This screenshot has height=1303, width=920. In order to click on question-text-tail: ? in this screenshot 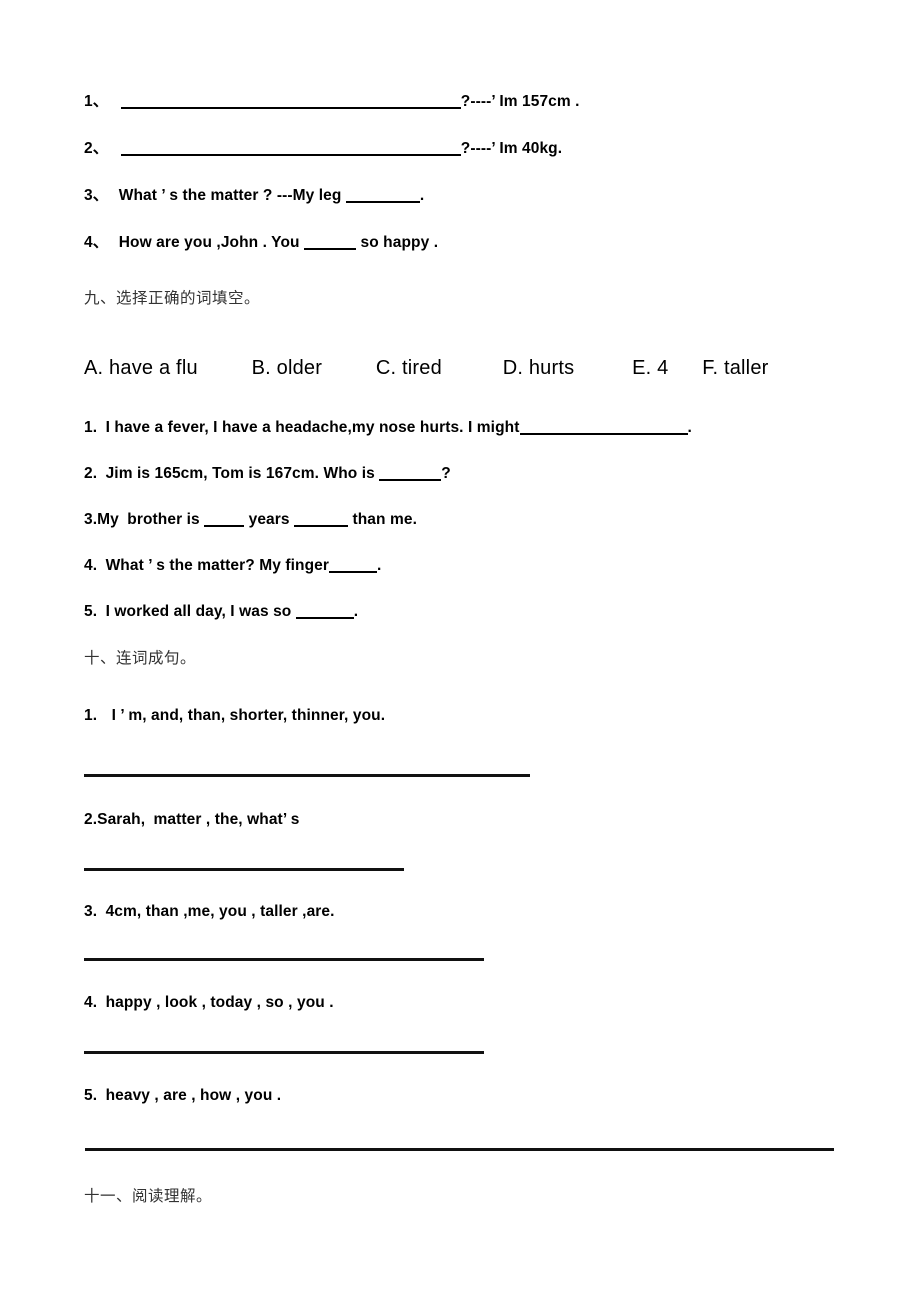, I will do `click(446, 473)`.